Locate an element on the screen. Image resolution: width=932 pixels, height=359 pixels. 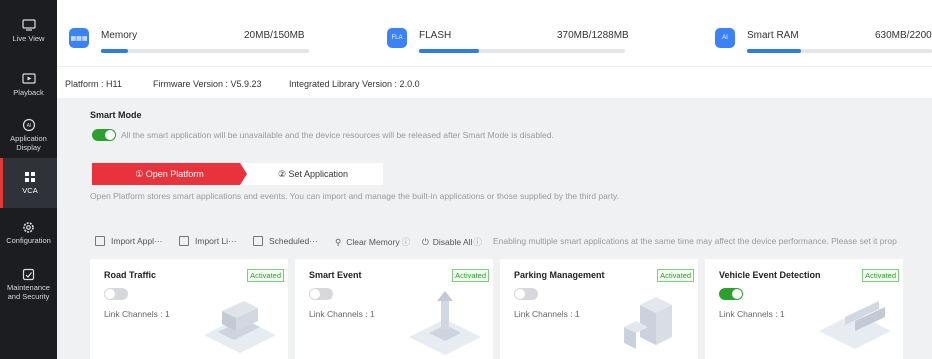
smart-ram-resource: AI Smart RAM 630MB/2200M is located at coordinates (823, 42).